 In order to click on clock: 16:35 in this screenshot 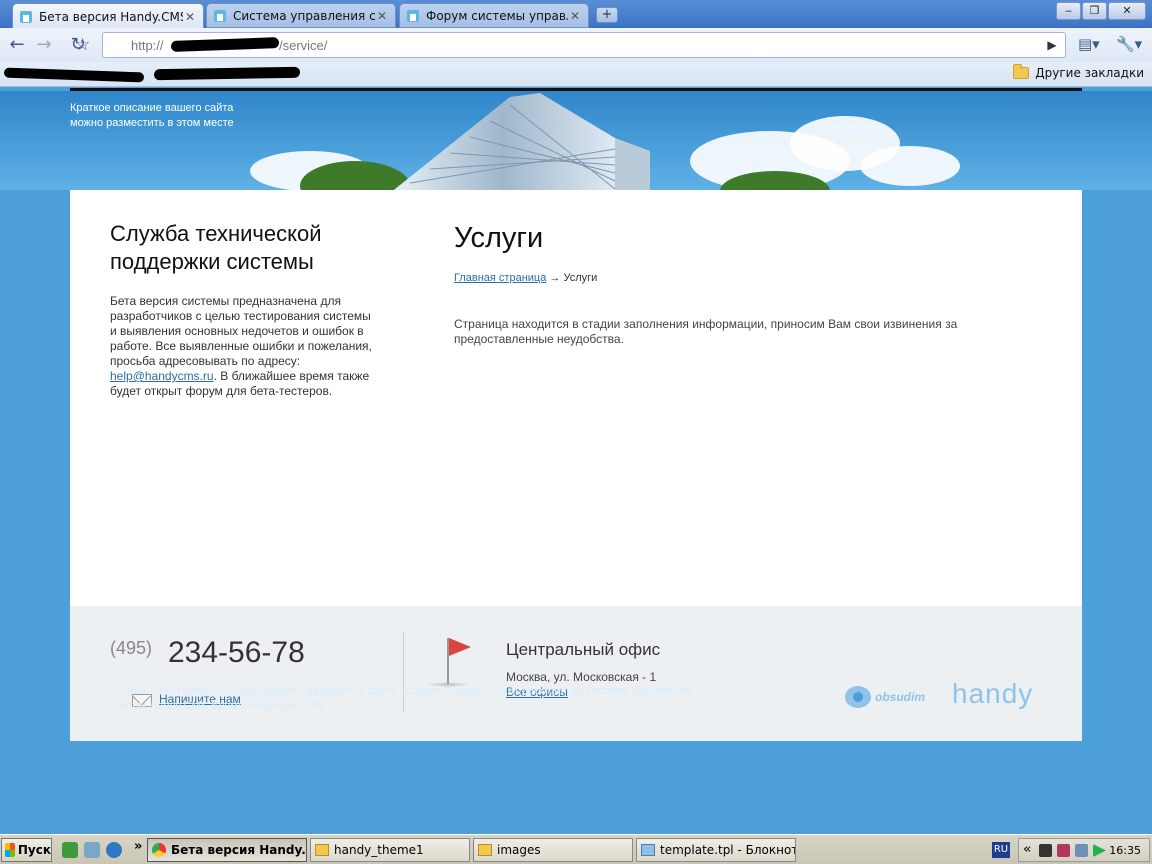, I will do `click(1125, 850)`.